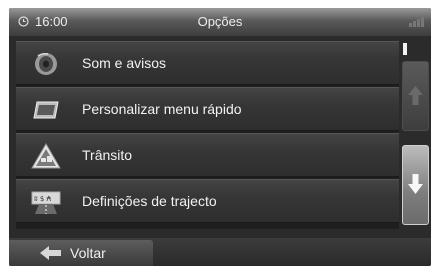 The width and height of the screenshot is (439, 269). Describe the element at coordinates (46, 64) in the screenshot. I see `speaker-icon` at that location.